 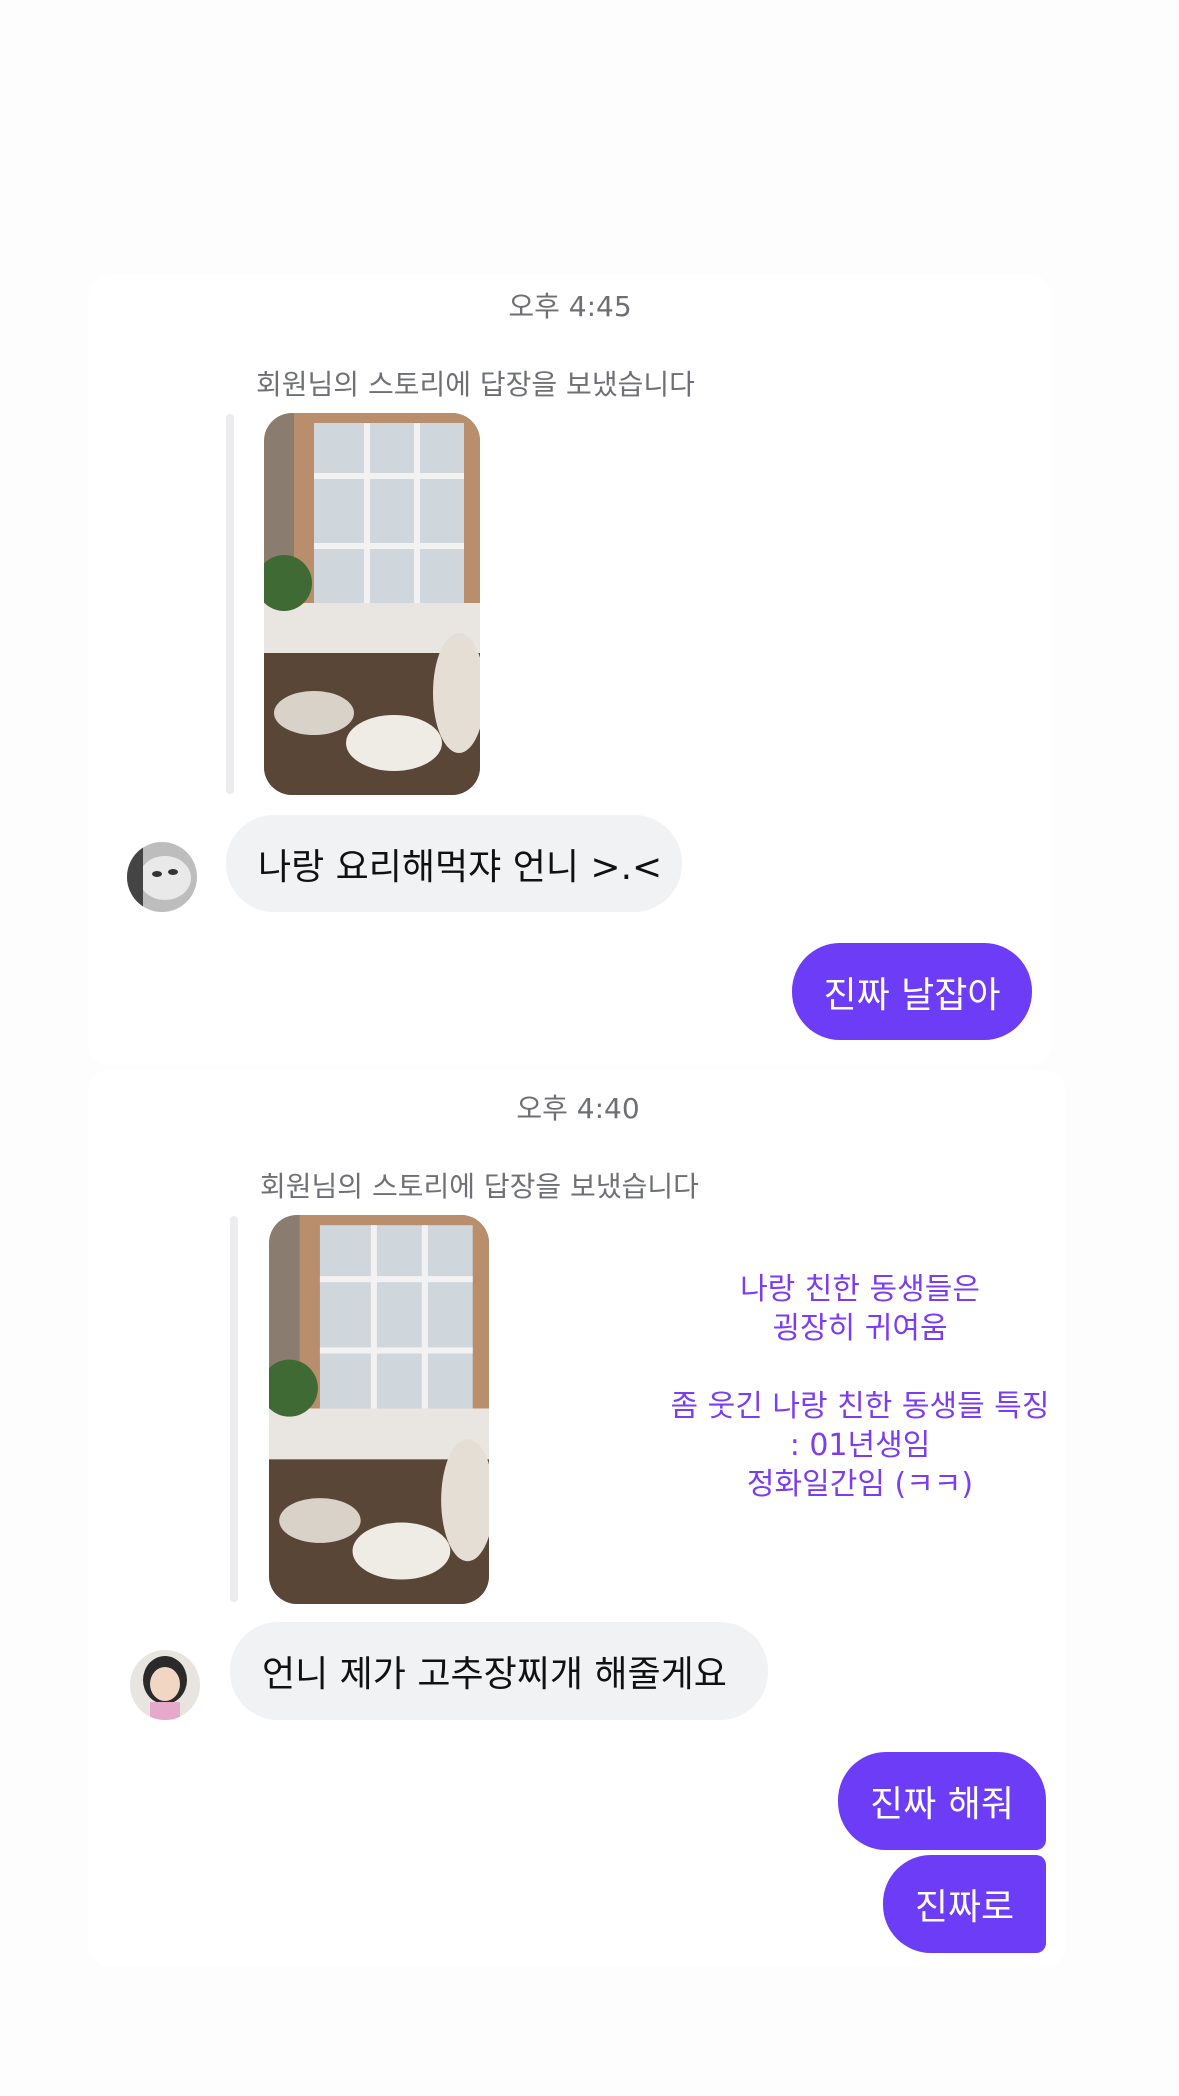 I want to click on note-line: 굉장히 귀여움, so click(x=860, y=1328).